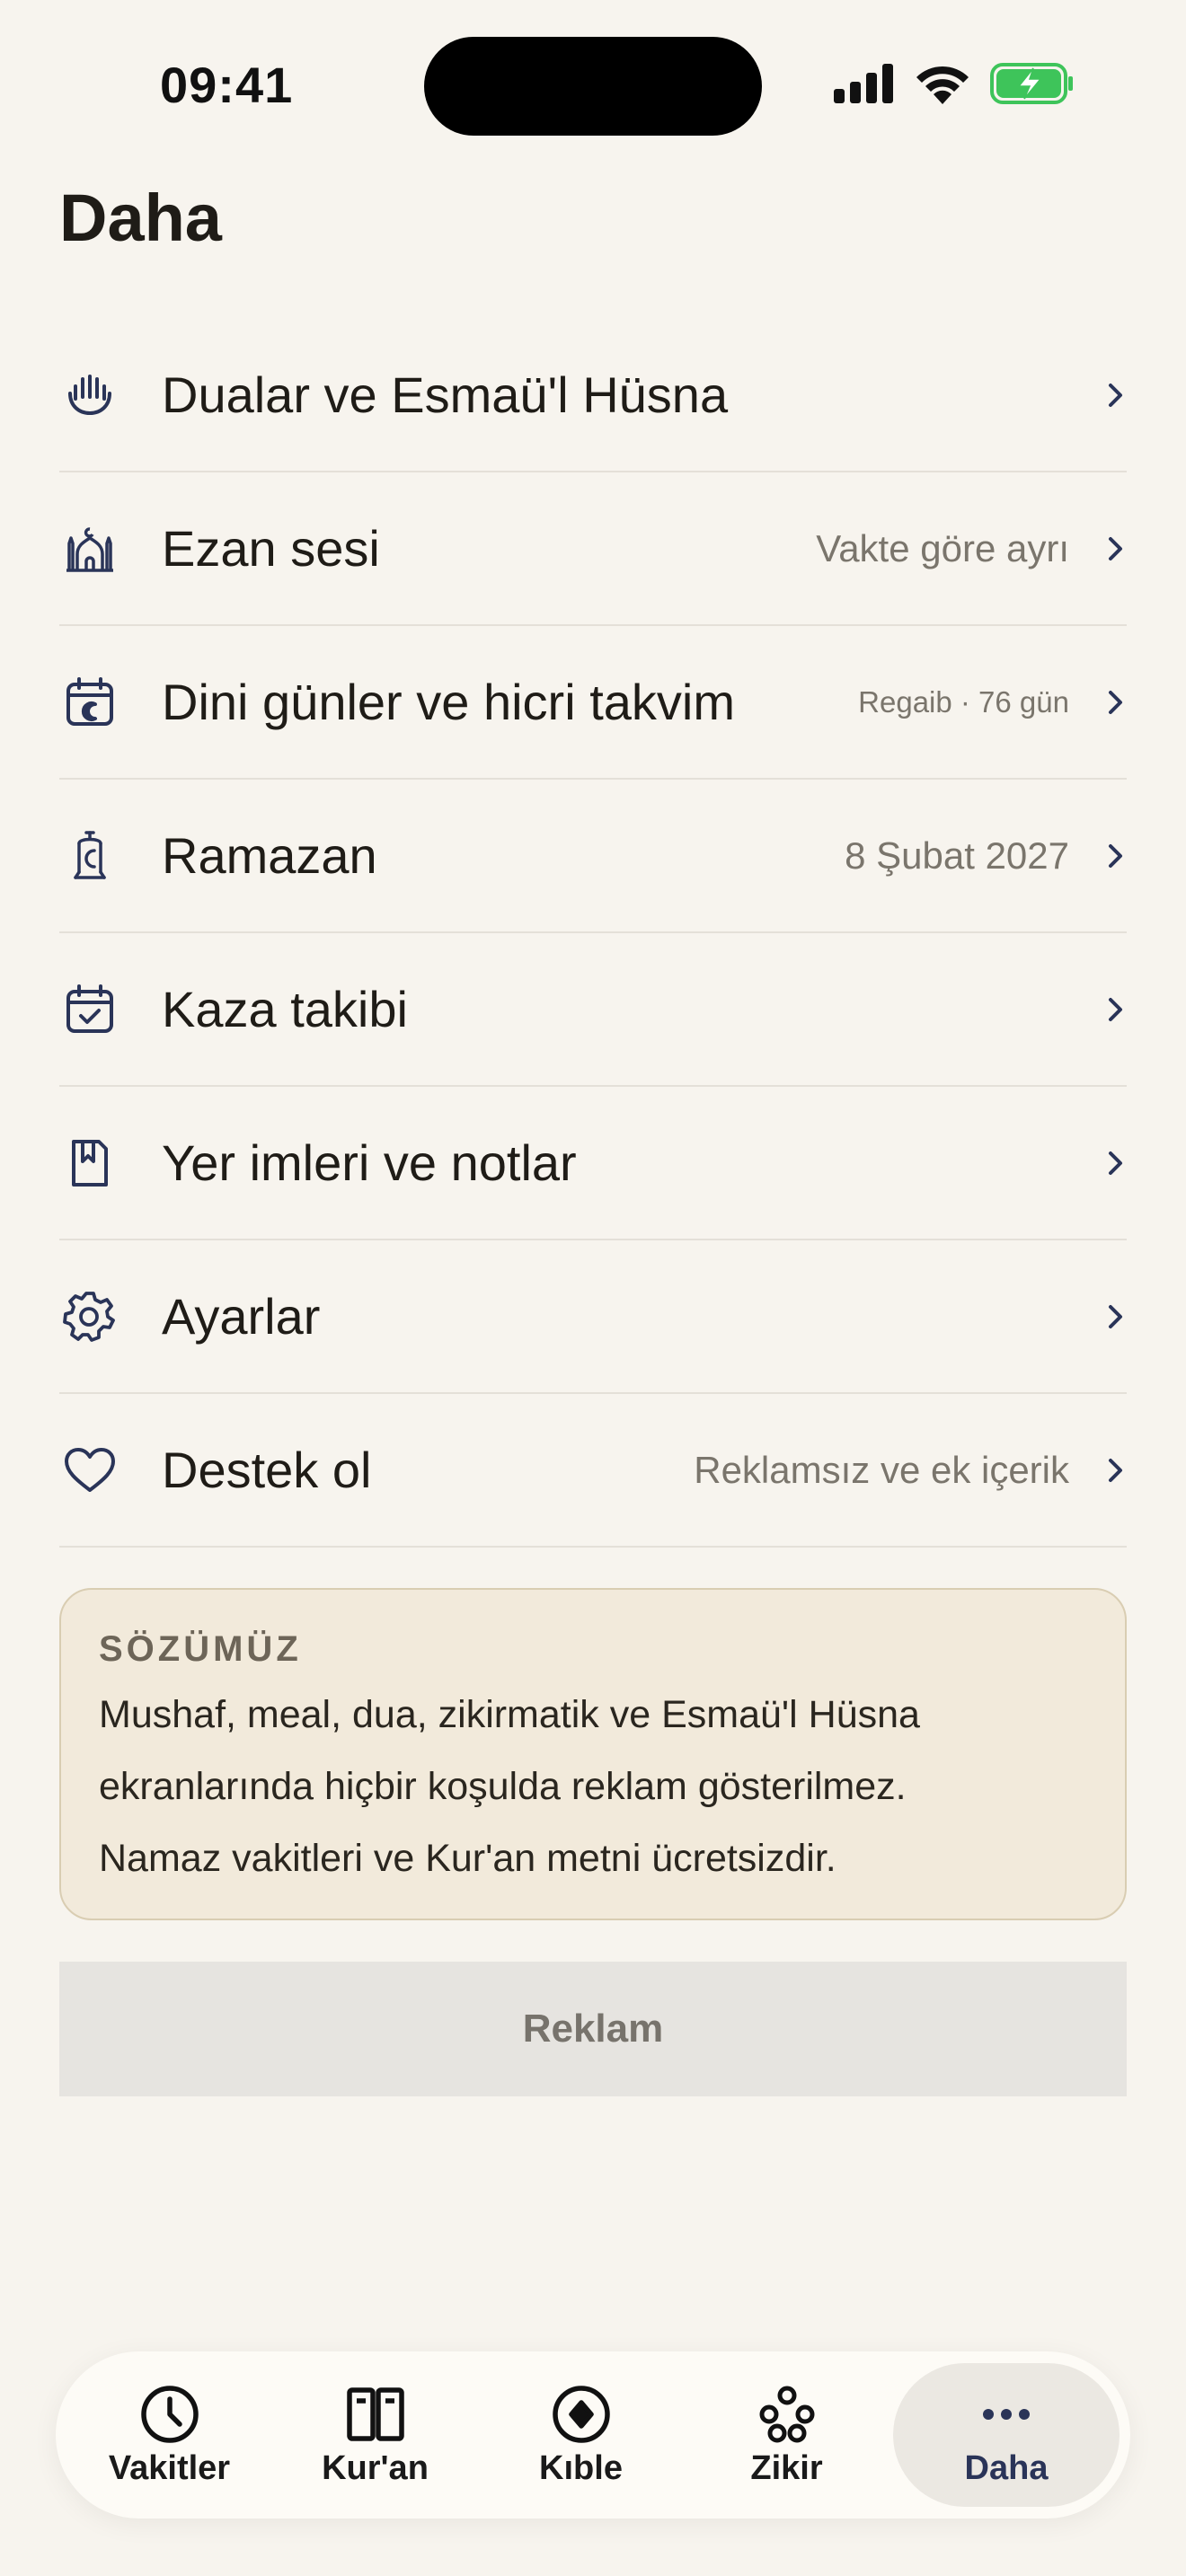 The width and height of the screenshot is (1186, 2576). Describe the element at coordinates (786, 2467) in the screenshot. I see `tab-label: Zikir` at that location.